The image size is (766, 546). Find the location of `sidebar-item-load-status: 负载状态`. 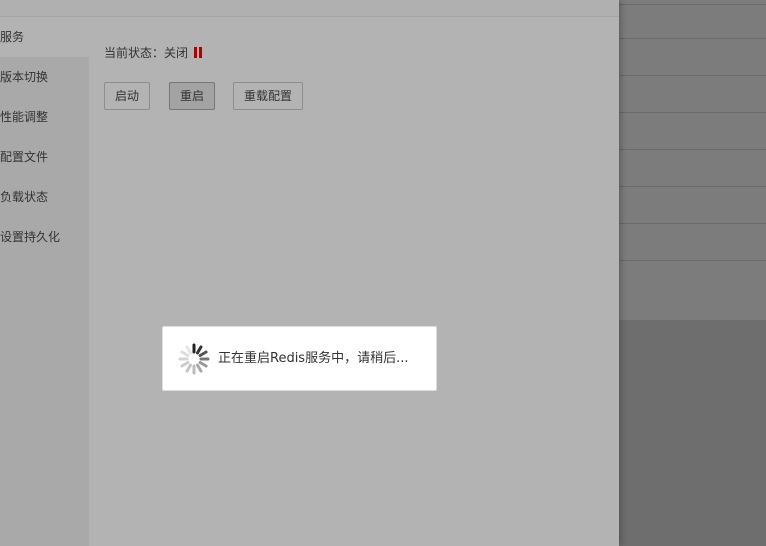

sidebar-item-load-status: 负载状态 is located at coordinates (44, 197).